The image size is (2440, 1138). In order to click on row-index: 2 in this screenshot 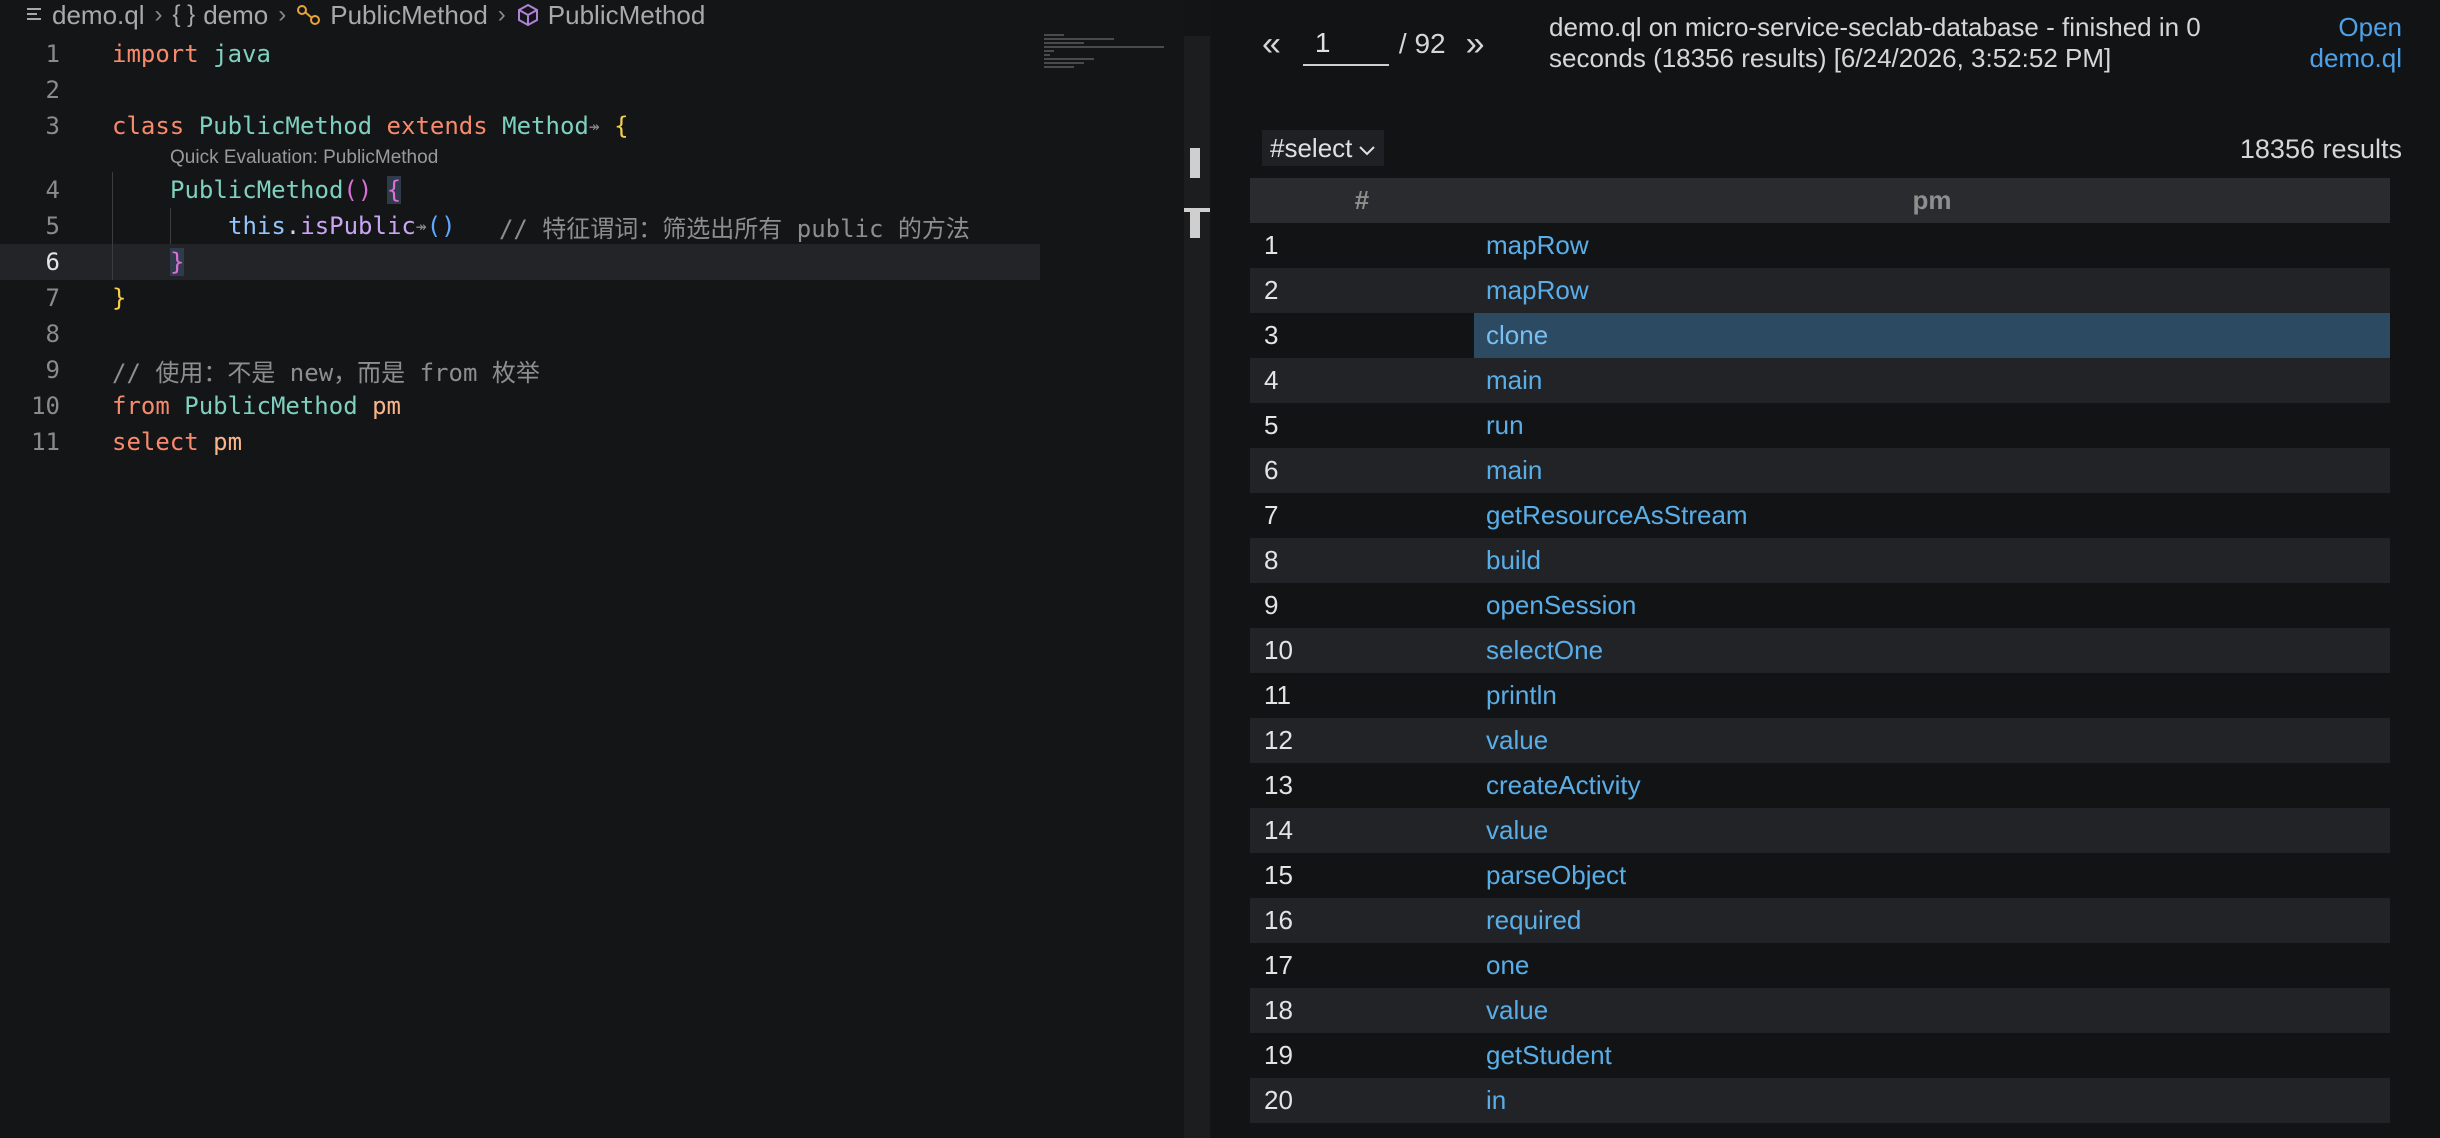, I will do `click(1271, 290)`.